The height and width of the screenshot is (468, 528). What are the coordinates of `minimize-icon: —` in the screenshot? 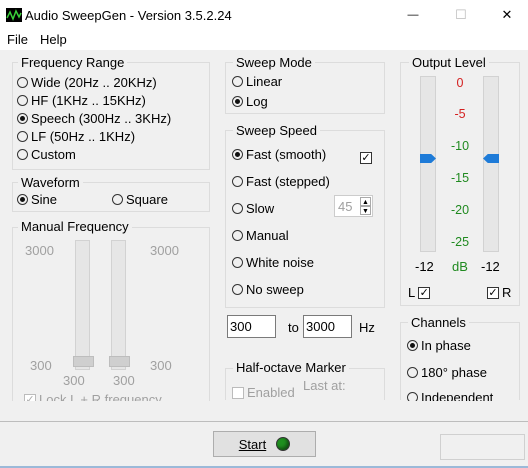 It's located at (413, 15).